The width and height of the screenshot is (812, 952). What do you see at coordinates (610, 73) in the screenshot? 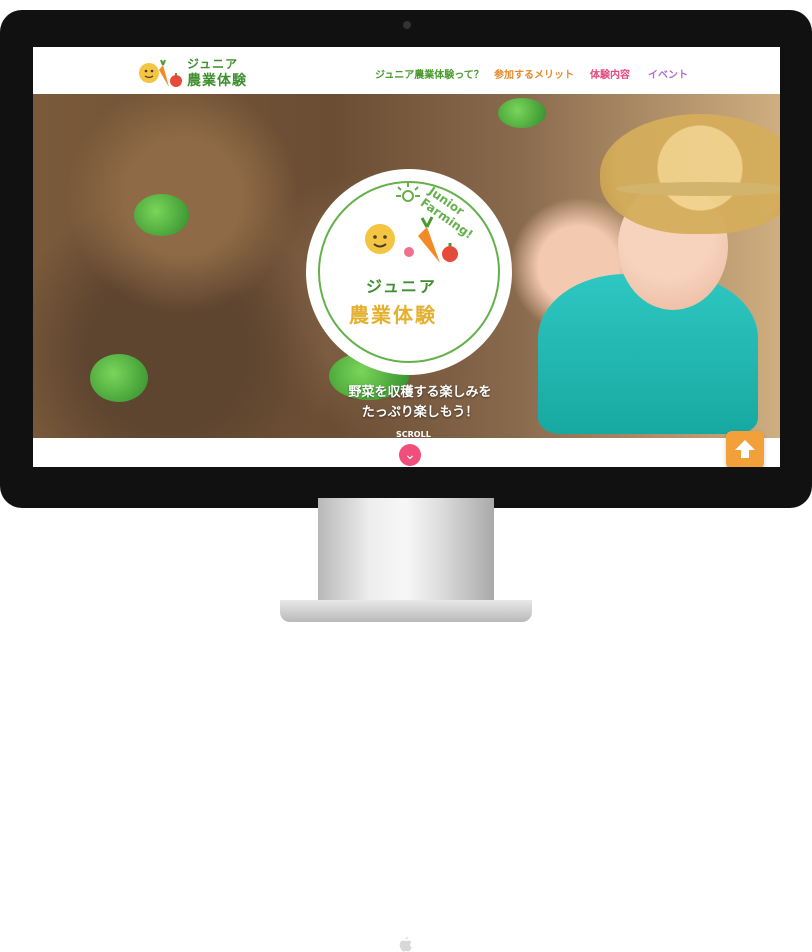
I see `nav-contents: 体験内容` at bounding box center [610, 73].